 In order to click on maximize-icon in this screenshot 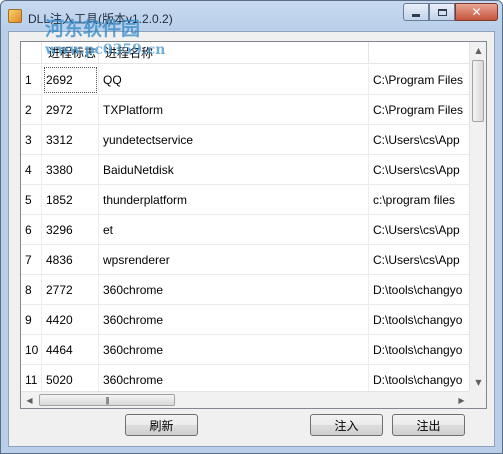, I will do `click(442, 12)`.